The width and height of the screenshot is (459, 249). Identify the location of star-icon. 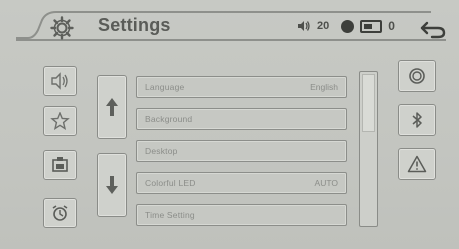
(60, 121).